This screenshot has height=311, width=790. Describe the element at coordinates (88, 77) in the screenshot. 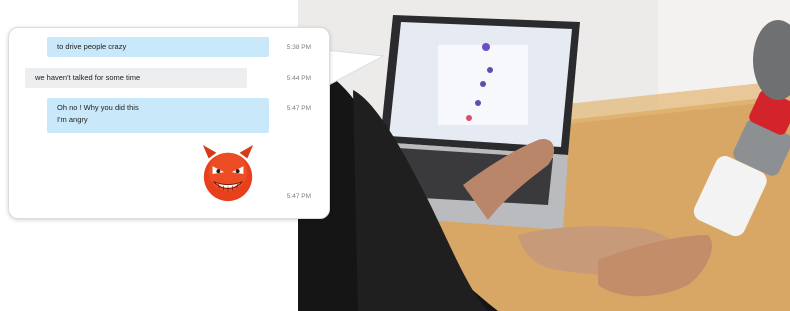

I see `message-text: we haven't talked for some time` at that location.